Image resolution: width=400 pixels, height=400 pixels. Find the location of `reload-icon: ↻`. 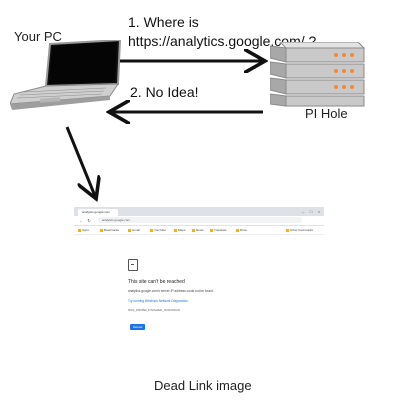

reload-icon: ↻ is located at coordinates (89, 220).